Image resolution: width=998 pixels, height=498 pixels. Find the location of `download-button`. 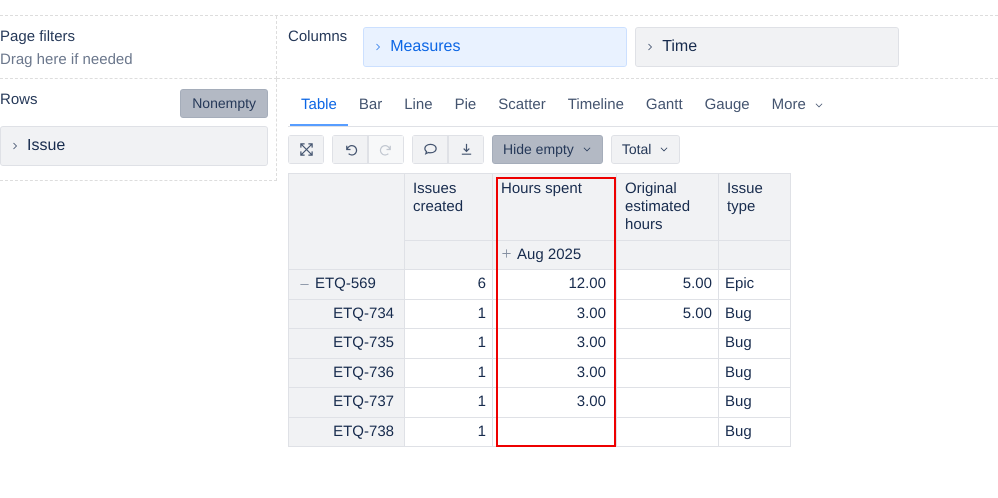

download-button is located at coordinates (466, 149).